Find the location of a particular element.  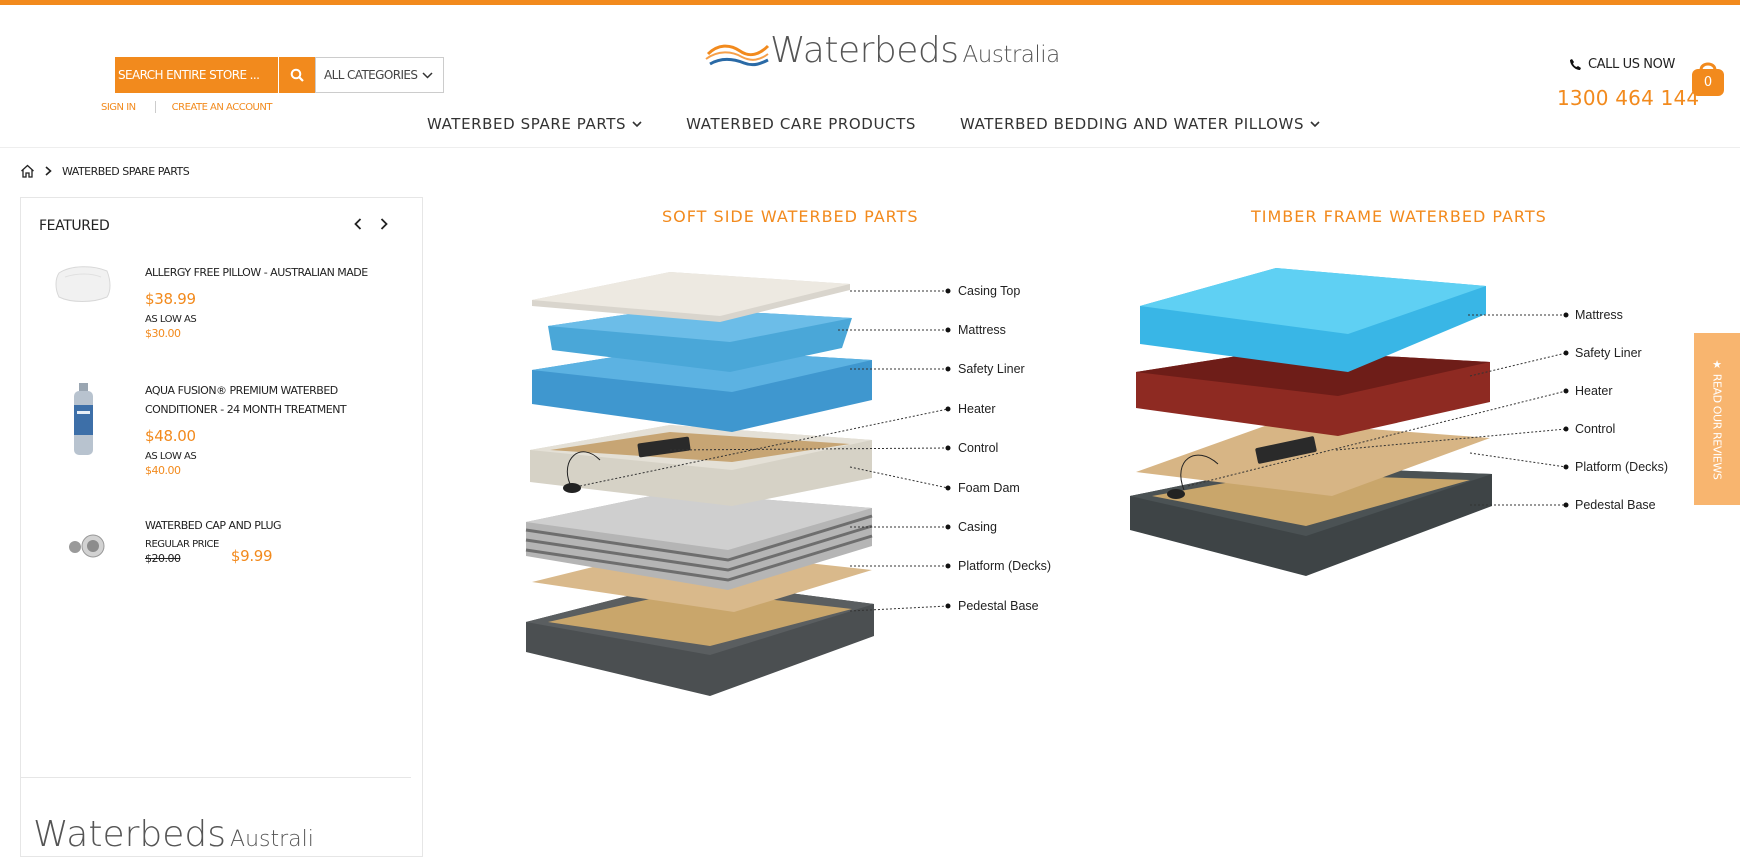

top-accent-bar is located at coordinates (870, 2).